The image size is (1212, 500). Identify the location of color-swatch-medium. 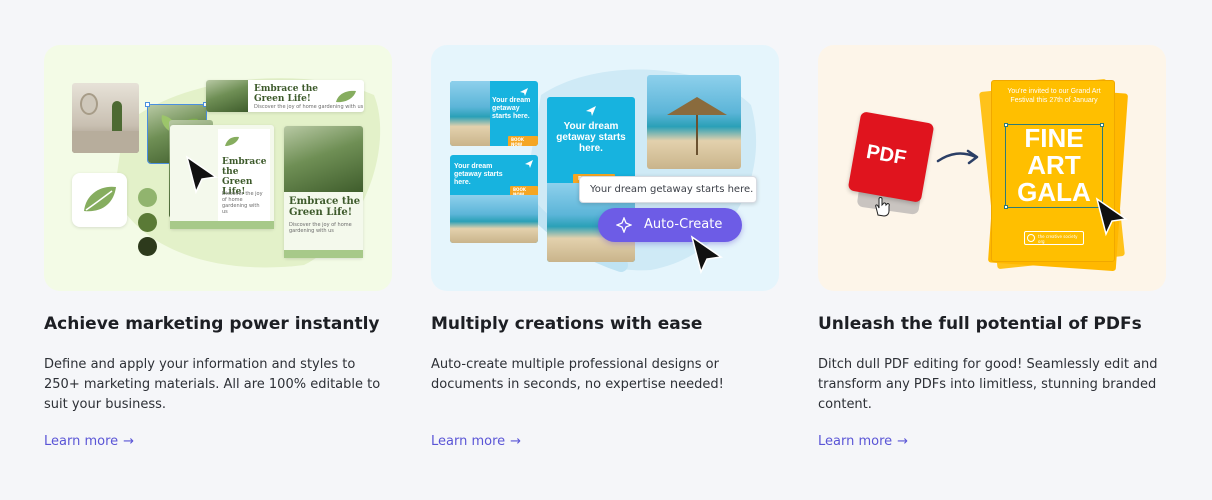
(147, 222).